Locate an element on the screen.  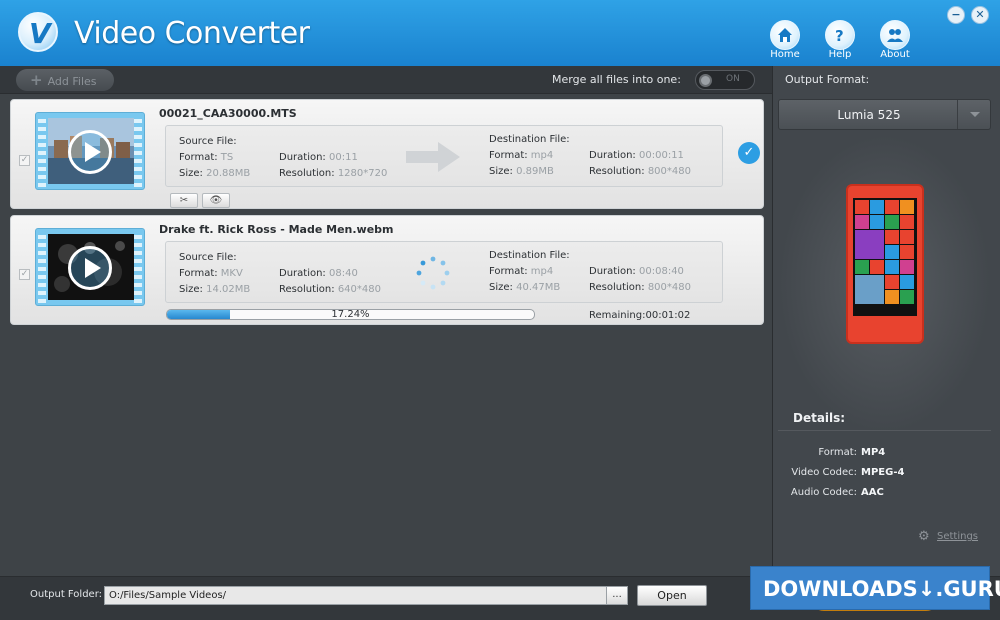
app-title: Video Converter is located at coordinates (192, 33).